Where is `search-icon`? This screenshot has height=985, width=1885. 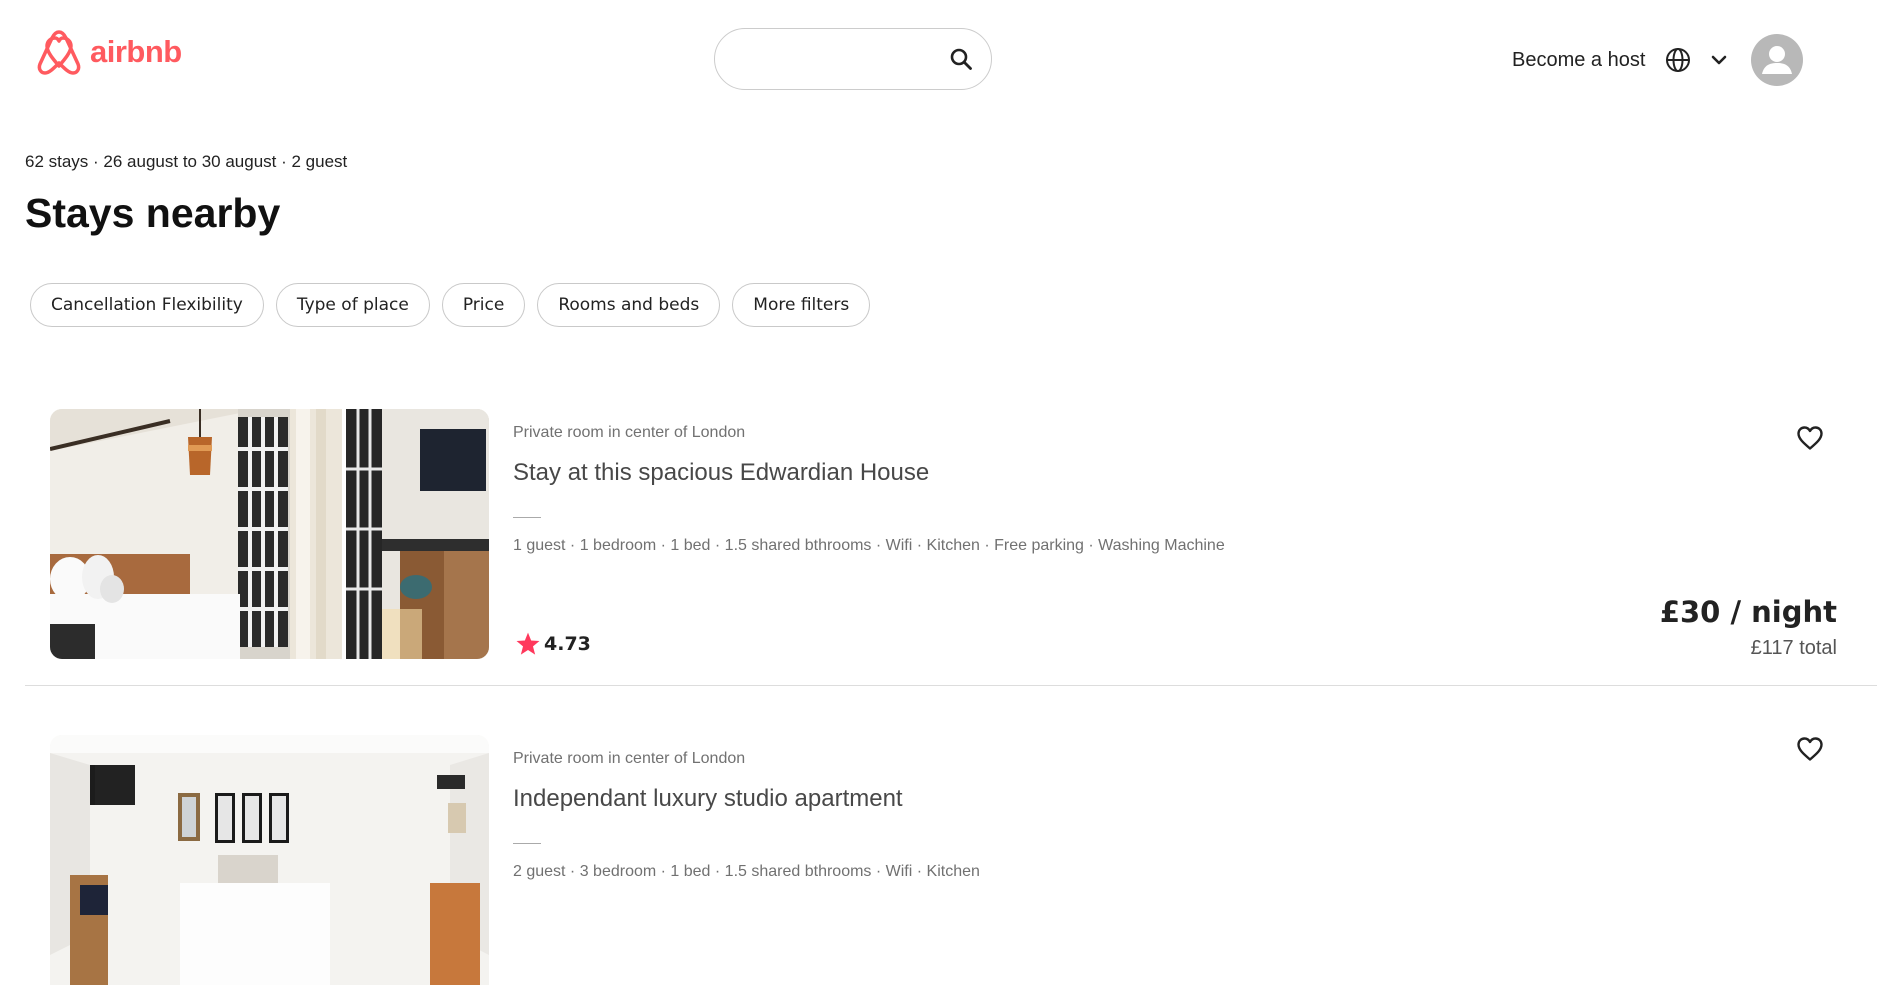 search-icon is located at coordinates (961, 59).